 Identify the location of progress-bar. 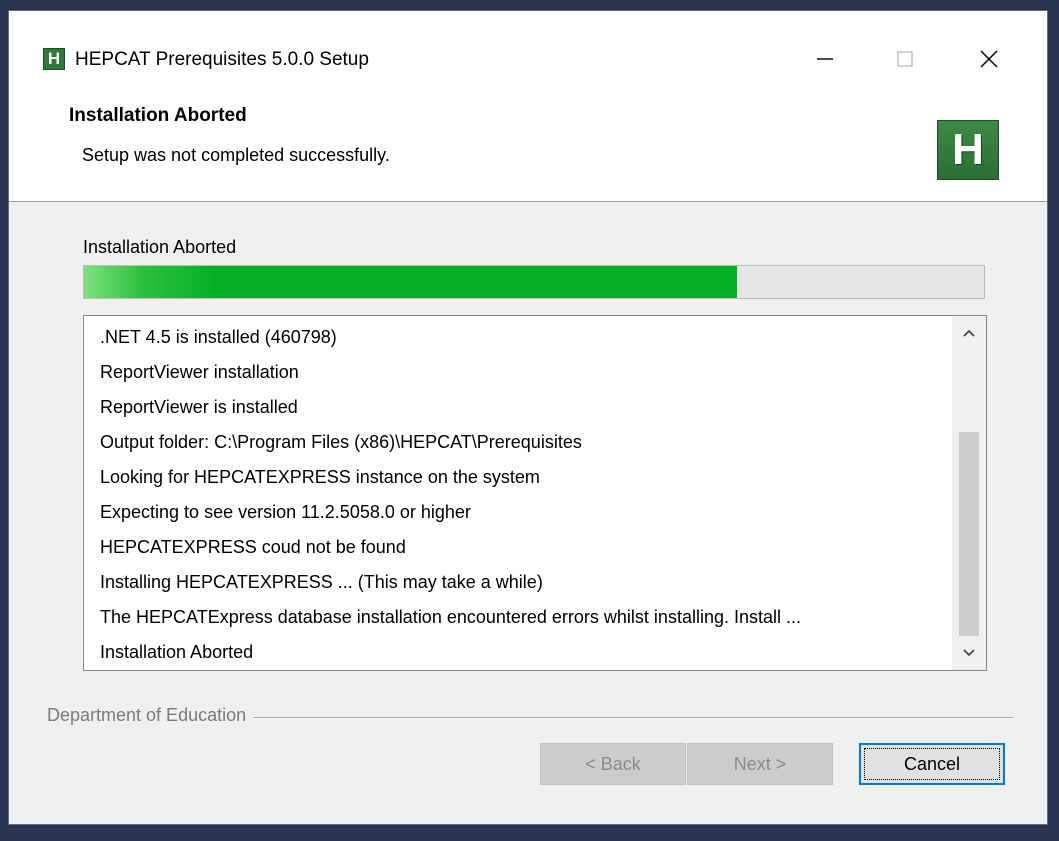
(534, 282).